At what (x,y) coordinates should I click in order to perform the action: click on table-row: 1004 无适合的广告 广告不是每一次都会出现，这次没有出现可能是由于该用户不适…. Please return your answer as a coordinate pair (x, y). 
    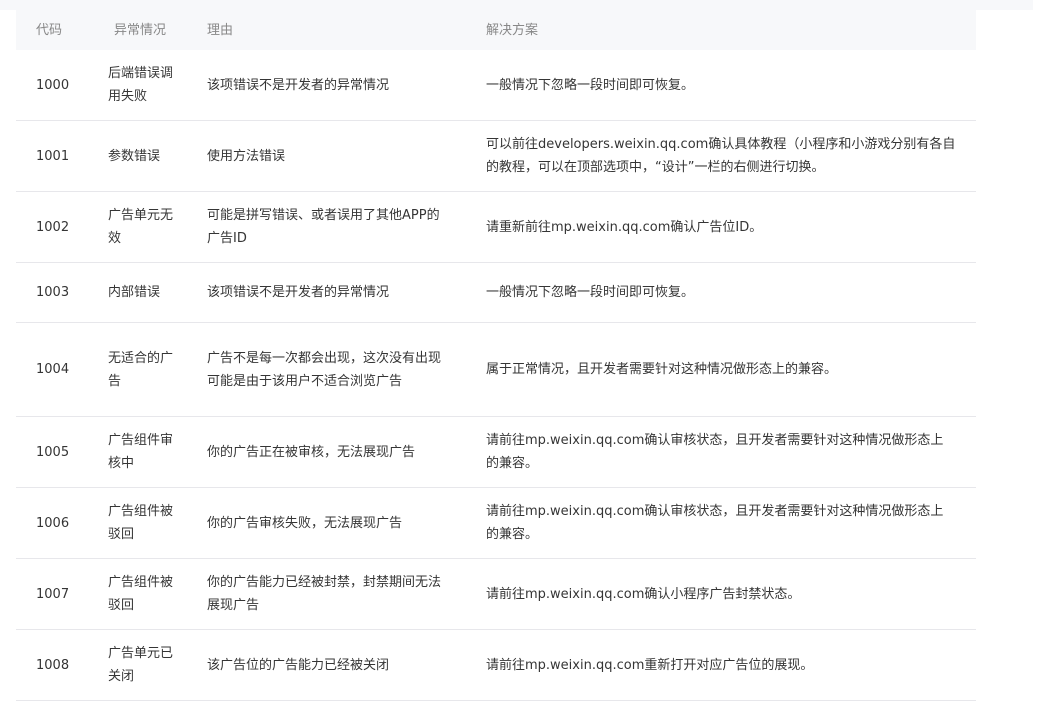
    Looking at the image, I should click on (496, 369).